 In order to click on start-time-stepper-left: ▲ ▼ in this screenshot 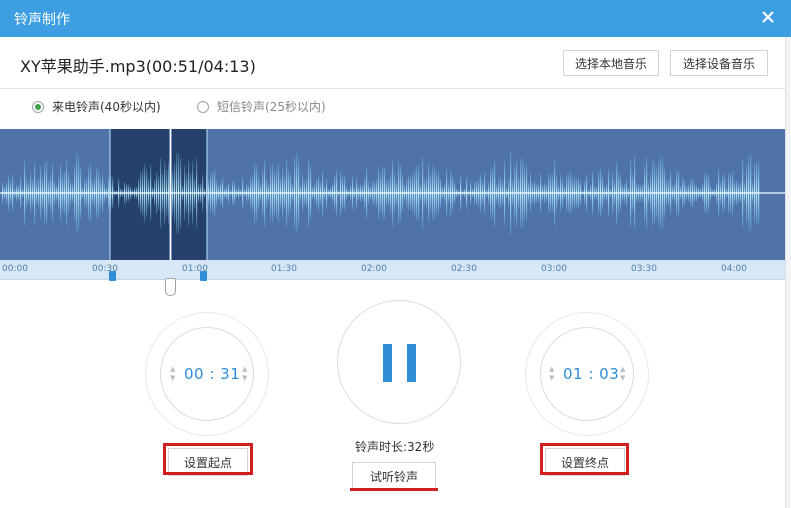, I will do `click(174, 374)`.